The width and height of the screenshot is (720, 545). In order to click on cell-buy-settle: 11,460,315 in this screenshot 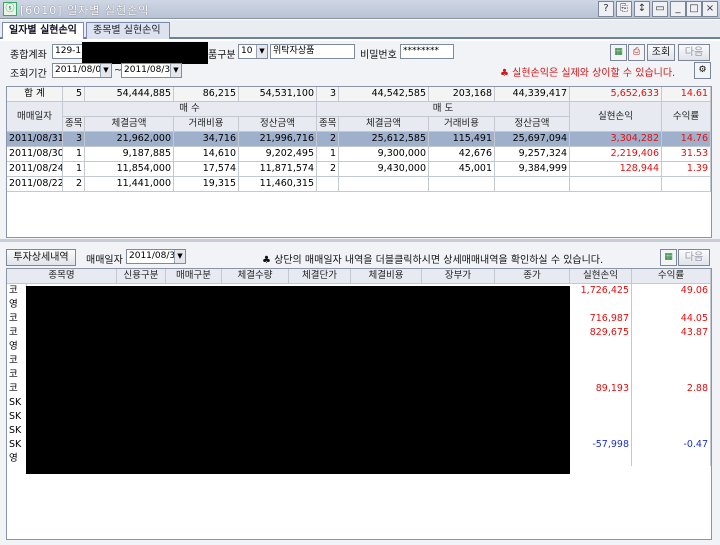, I will do `click(278, 184)`.